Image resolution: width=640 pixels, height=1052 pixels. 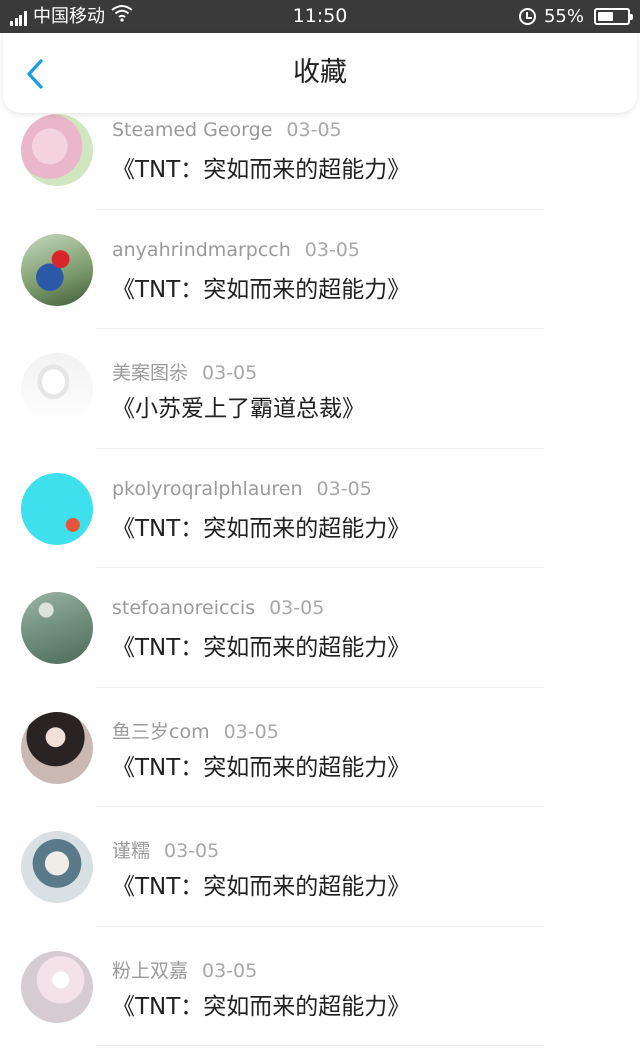 I want to click on list-item: stefoanoreiccis 03-05 《TNT：突如而来的超能力》, so click(x=320, y=628).